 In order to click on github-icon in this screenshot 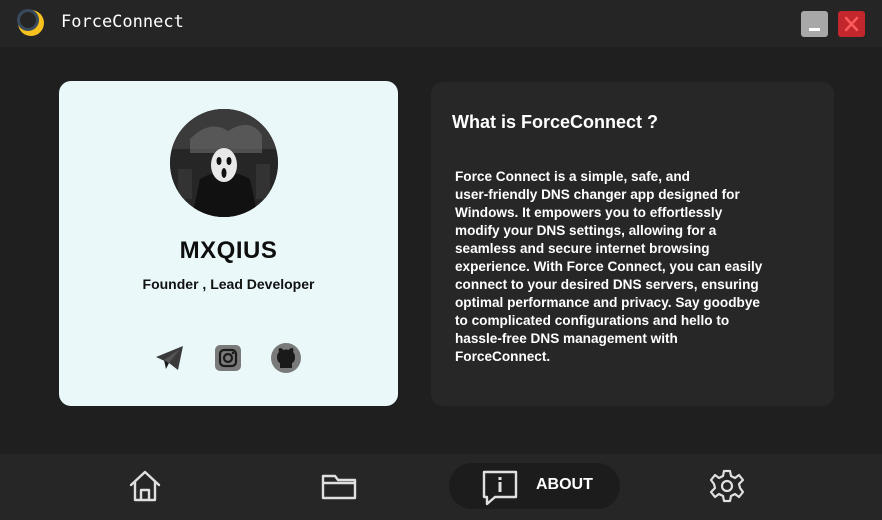, I will do `click(286, 358)`.